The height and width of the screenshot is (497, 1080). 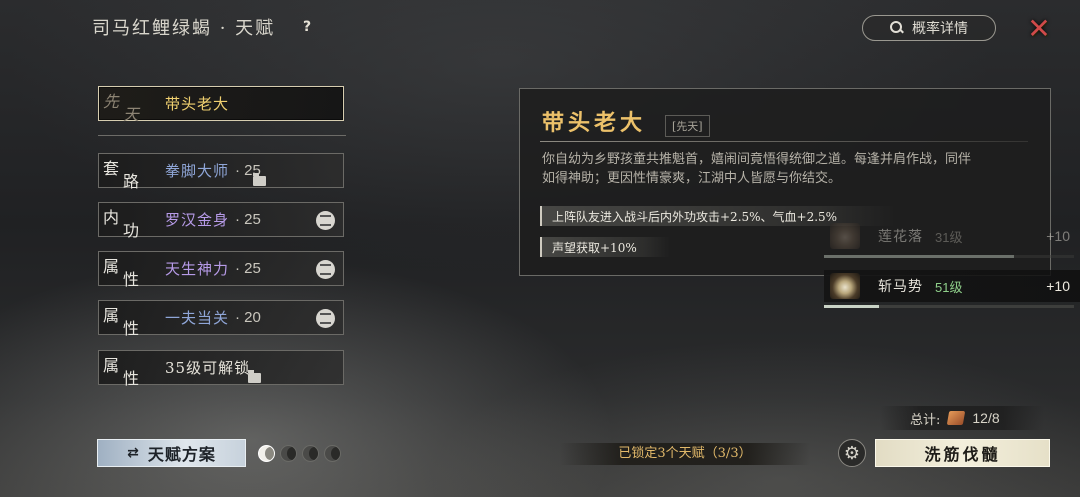 What do you see at coordinates (594, 123) in the screenshot?
I see `detail-title: 带头老大` at bounding box center [594, 123].